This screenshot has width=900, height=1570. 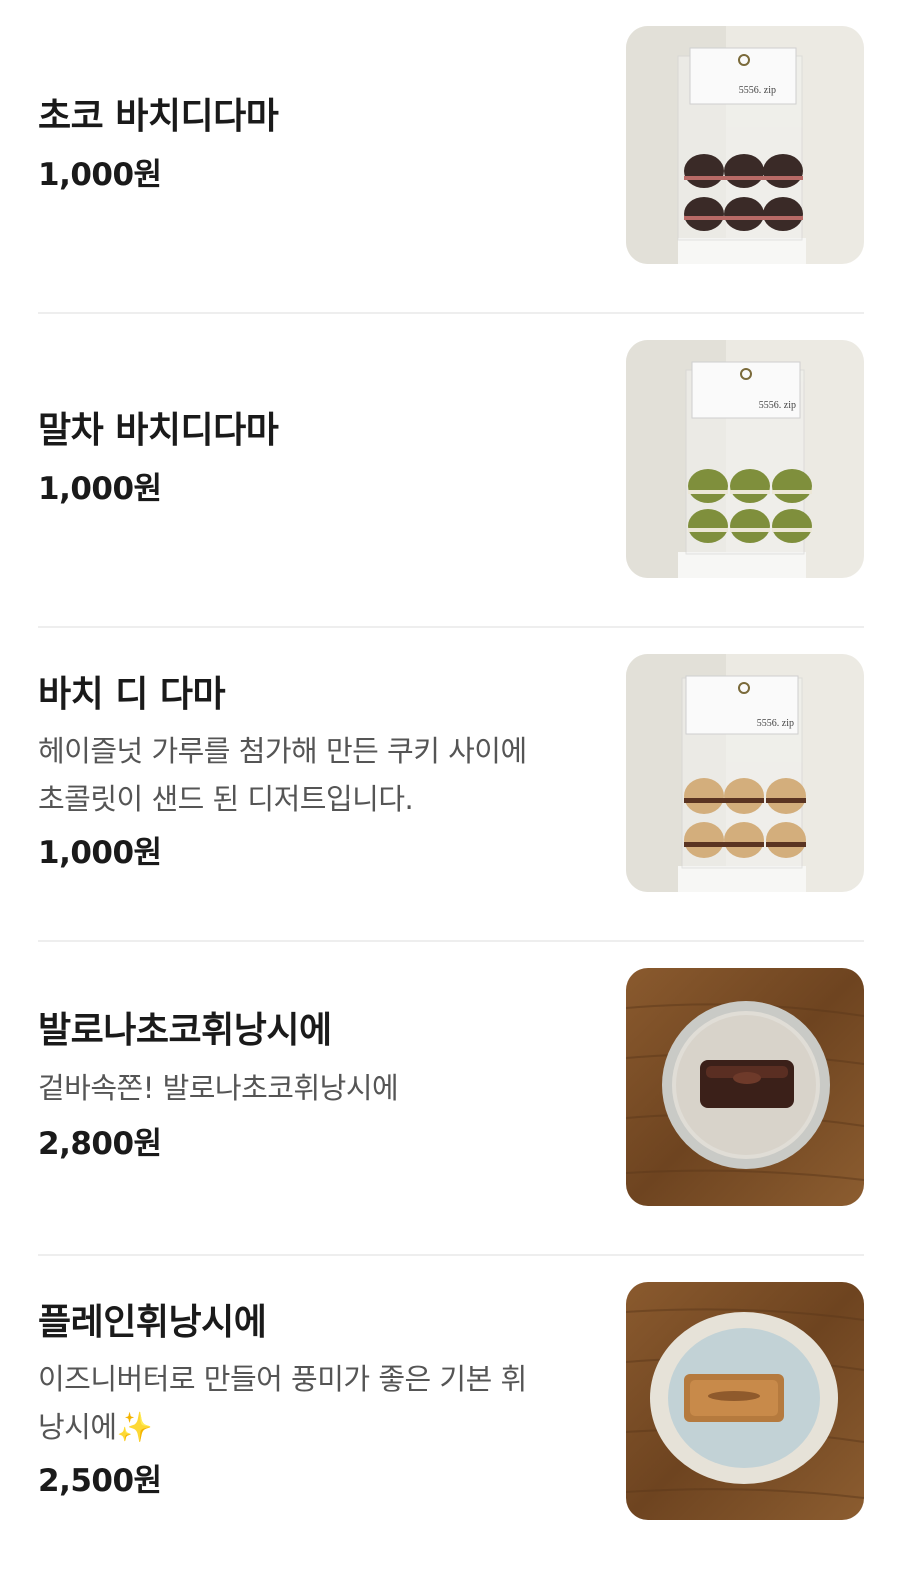 What do you see at coordinates (218, 1088) in the screenshot?
I see `item-description-line-1: 겉바속쫀! 발로나초코휘낭시에` at bounding box center [218, 1088].